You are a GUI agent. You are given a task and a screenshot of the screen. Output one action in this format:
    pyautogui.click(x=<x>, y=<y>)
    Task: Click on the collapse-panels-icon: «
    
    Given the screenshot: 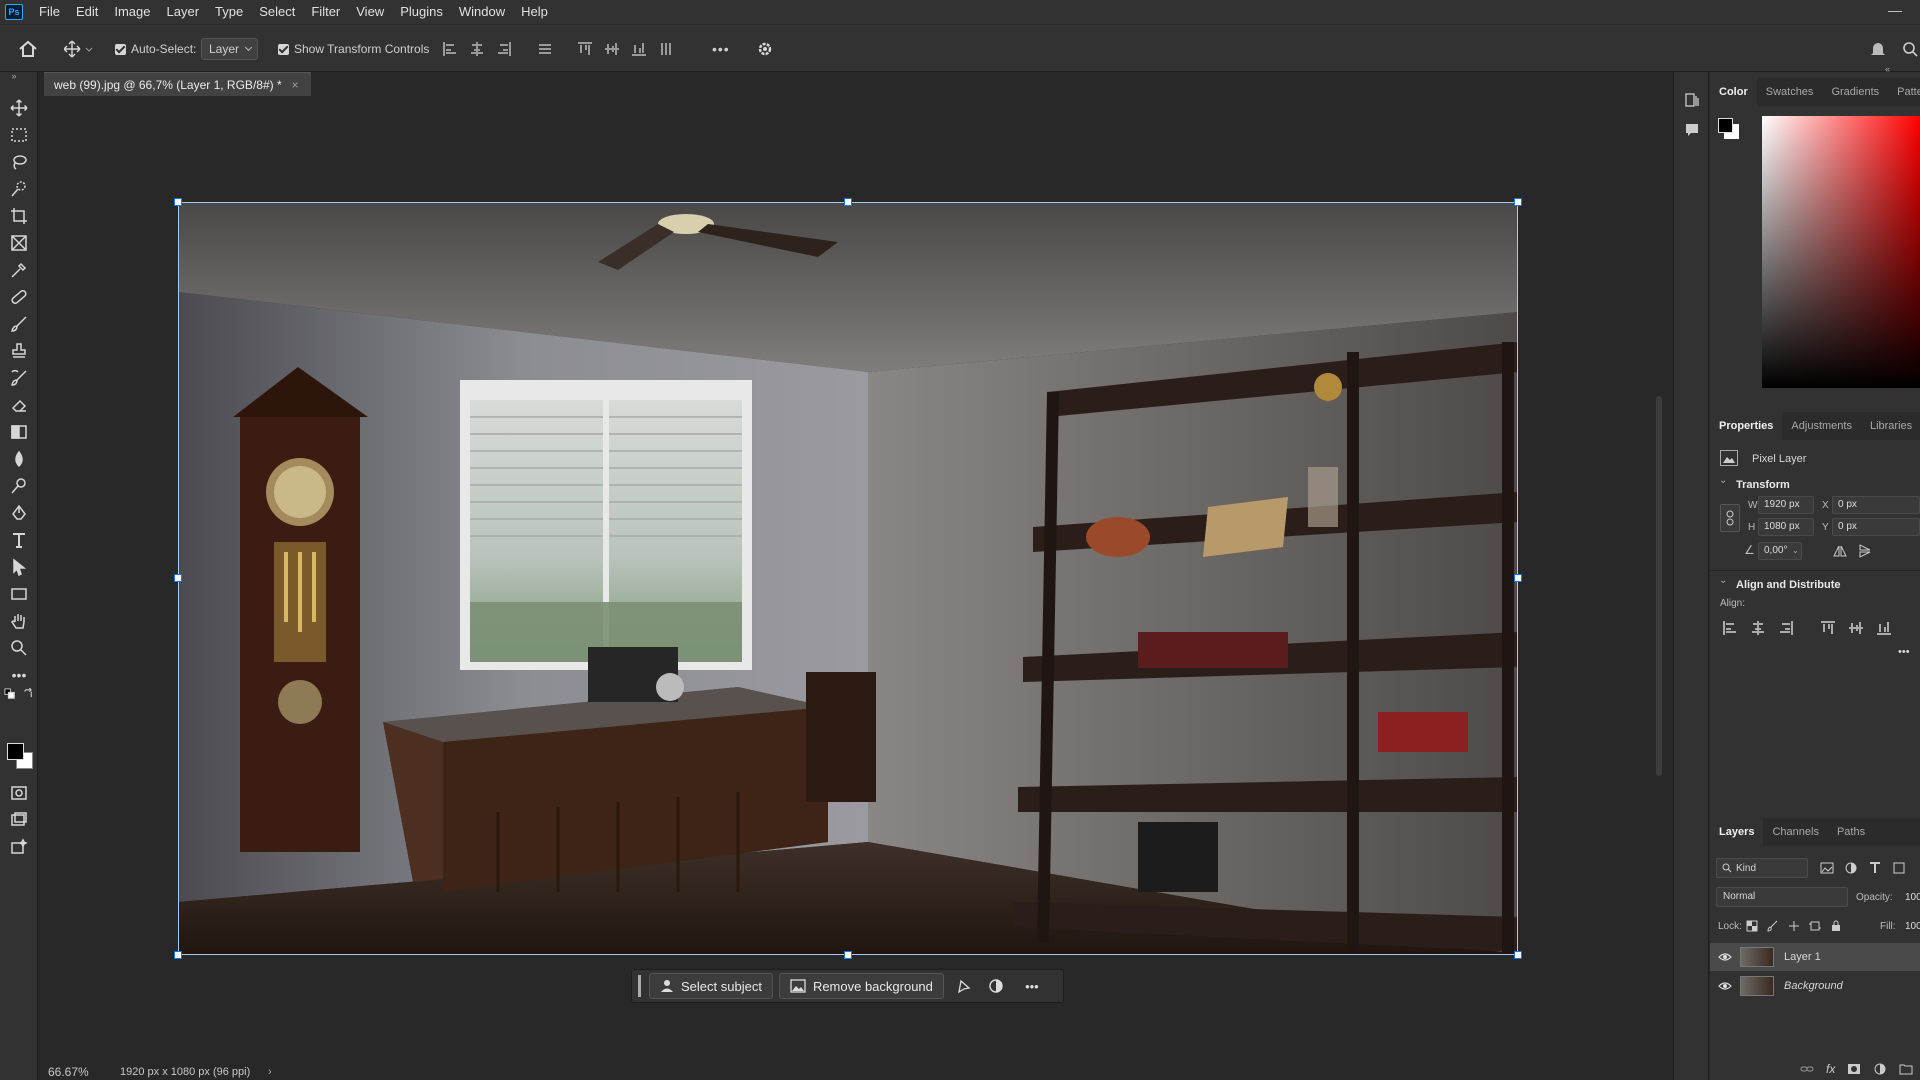 What is the action you would take?
    pyautogui.click(x=1887, y=69)
    